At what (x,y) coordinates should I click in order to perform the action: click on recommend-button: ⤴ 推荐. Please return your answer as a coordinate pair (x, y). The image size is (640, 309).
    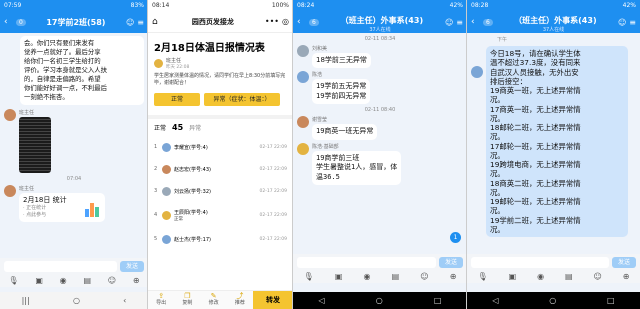
    Looking at the image, I should click on (240, 299).